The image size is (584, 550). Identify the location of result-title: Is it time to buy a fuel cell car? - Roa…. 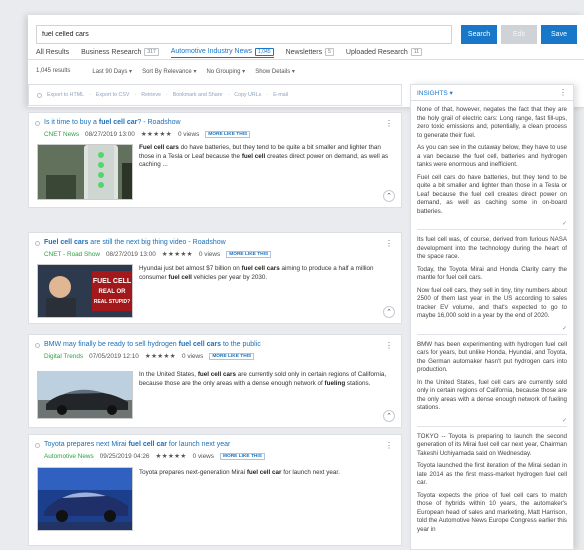
(112, 122).